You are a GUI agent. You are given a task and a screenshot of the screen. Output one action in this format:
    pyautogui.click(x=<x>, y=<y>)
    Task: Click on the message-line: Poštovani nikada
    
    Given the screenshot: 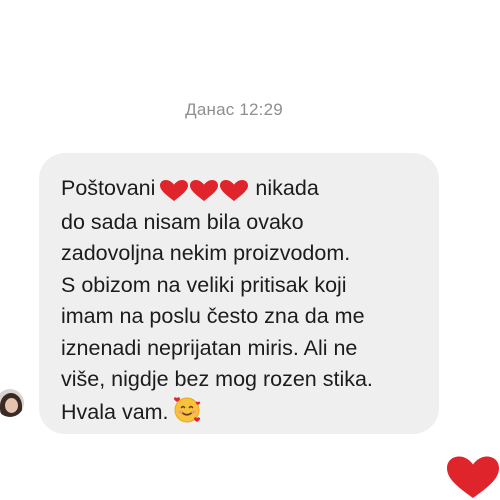 What is the action you would take?
    pyautogui.click(x=240, y=190)
    